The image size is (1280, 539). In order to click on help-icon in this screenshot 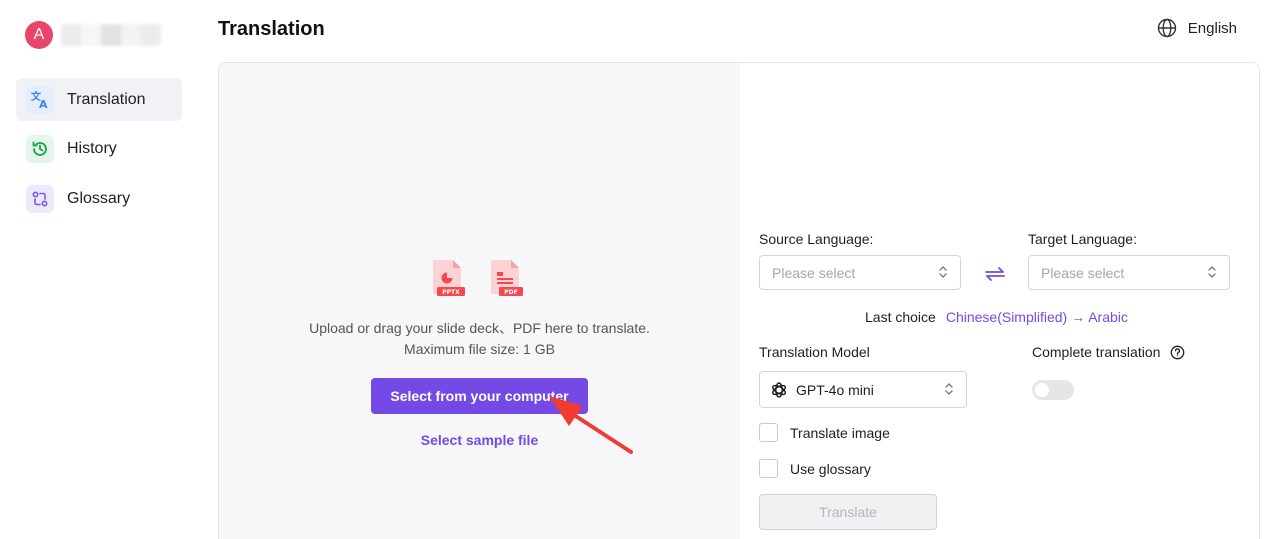, I will do `click(1177, 352)`.